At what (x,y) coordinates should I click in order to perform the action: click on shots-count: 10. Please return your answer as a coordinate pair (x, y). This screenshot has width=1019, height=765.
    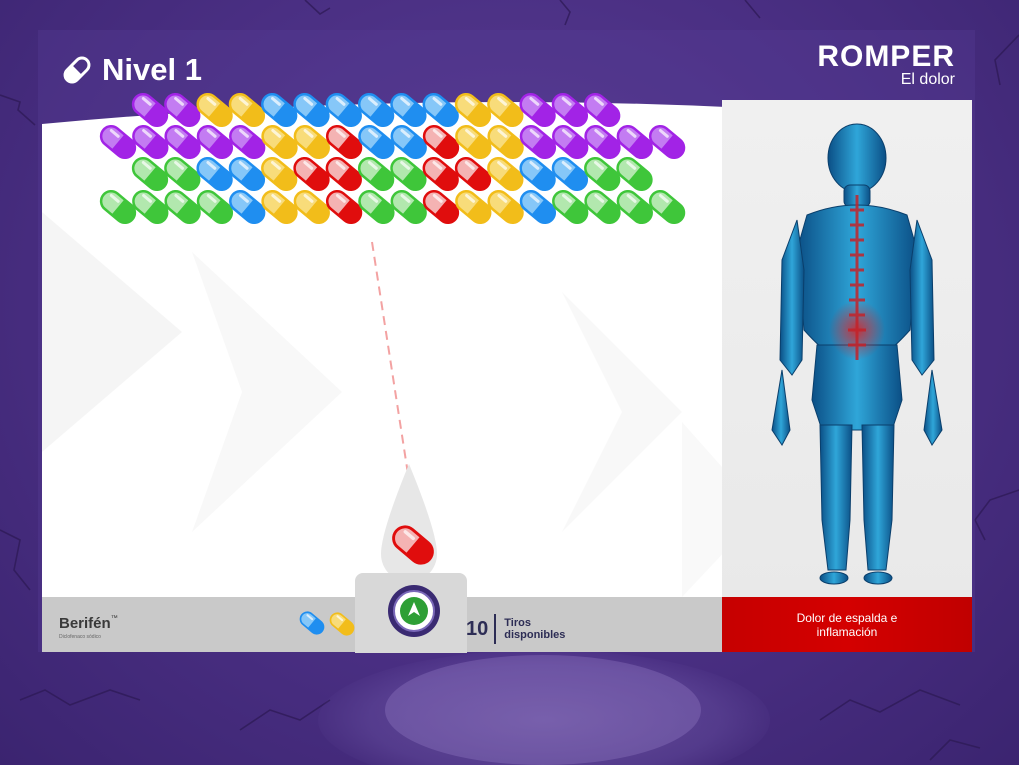
    Looking at the image, I should click on (481, 629).